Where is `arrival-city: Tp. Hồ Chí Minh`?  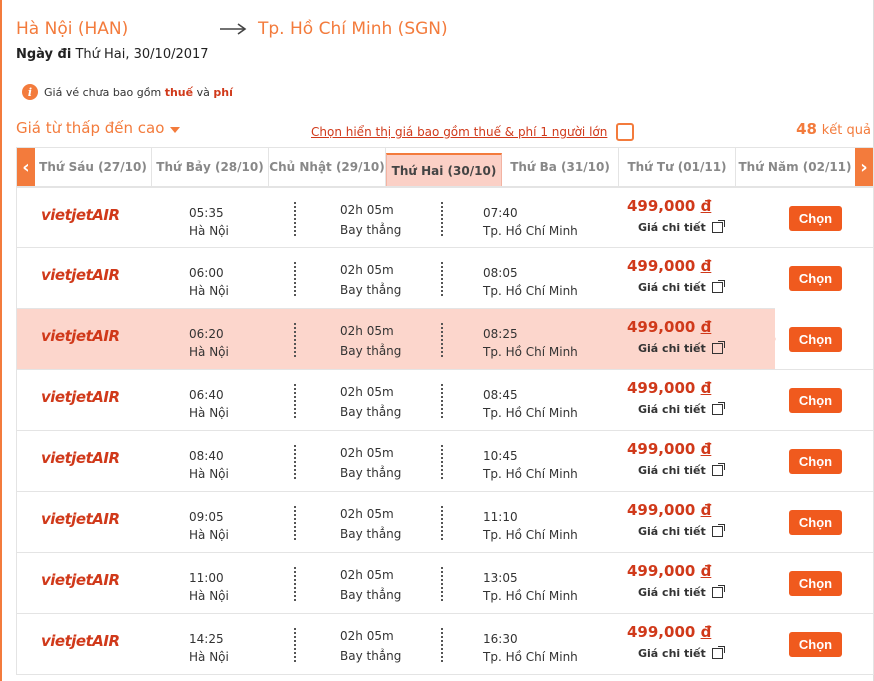 arrival-city: Tp. Hồ Chí Minh is located at coordinates (530, 535).